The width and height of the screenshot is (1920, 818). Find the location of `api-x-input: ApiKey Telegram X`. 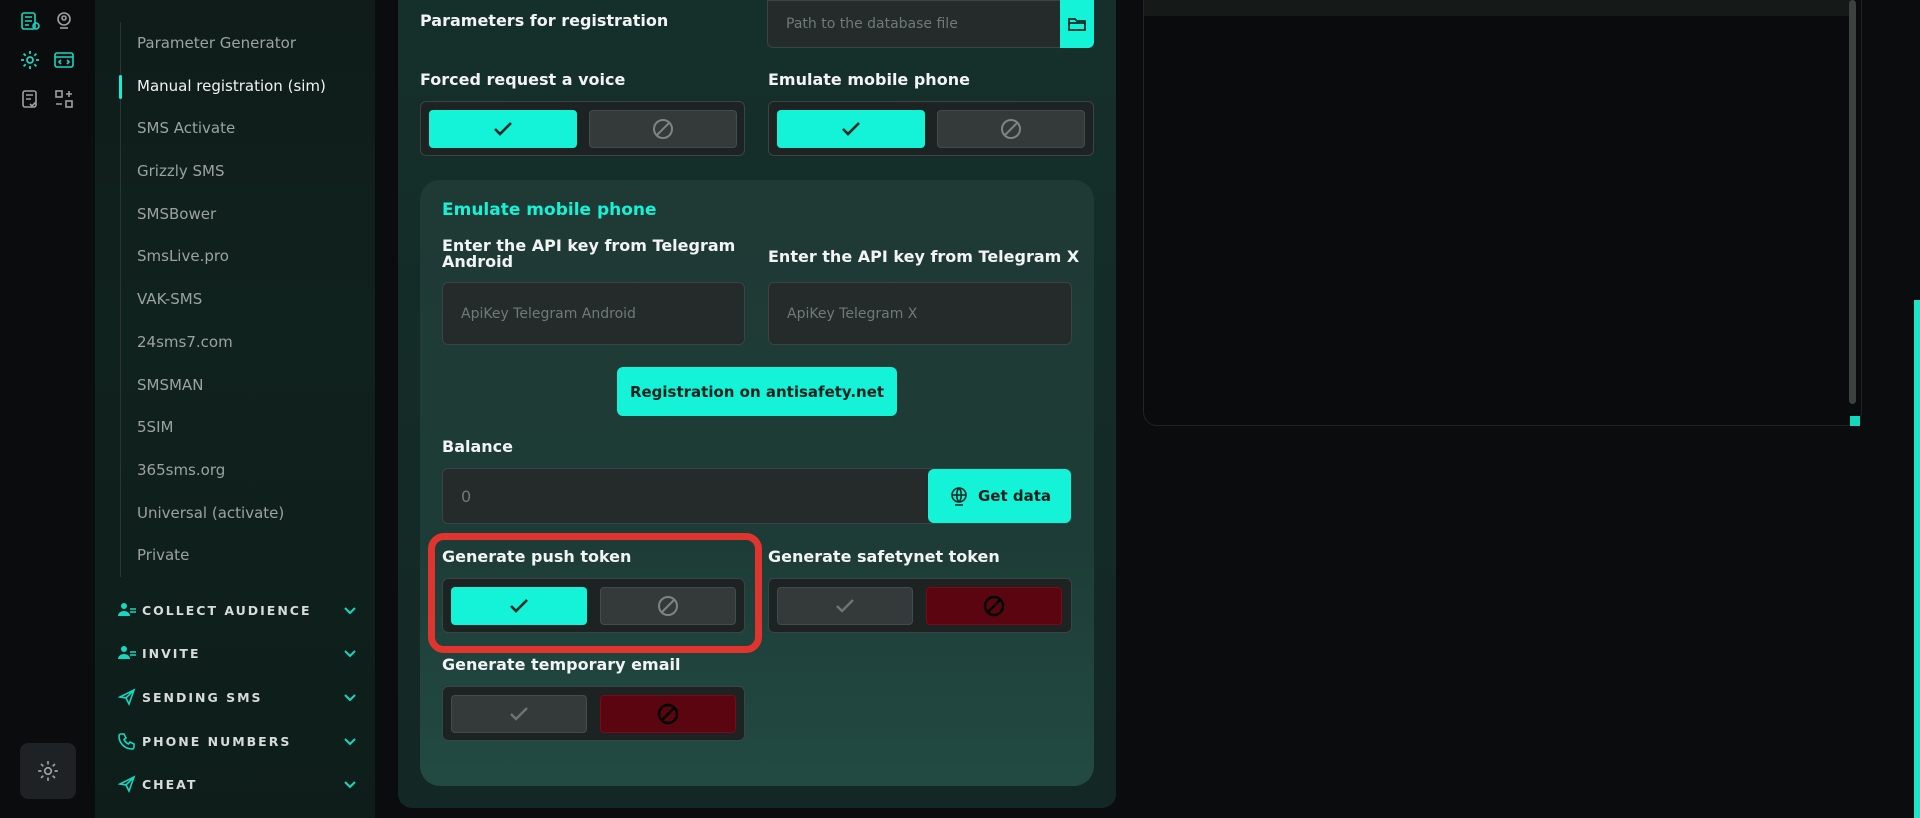

api-x-input: ApiKey Telegram X is located at coordinates (920, 313).